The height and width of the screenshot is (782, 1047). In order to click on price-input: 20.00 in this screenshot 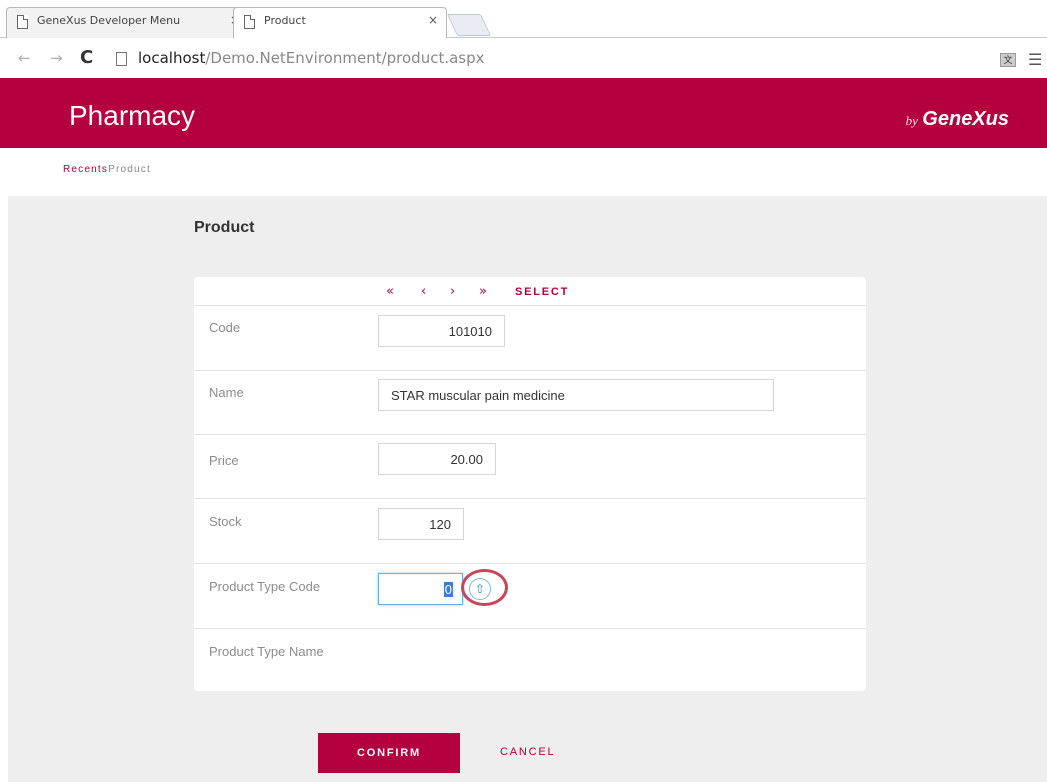, I will do `click(437, 459)`.